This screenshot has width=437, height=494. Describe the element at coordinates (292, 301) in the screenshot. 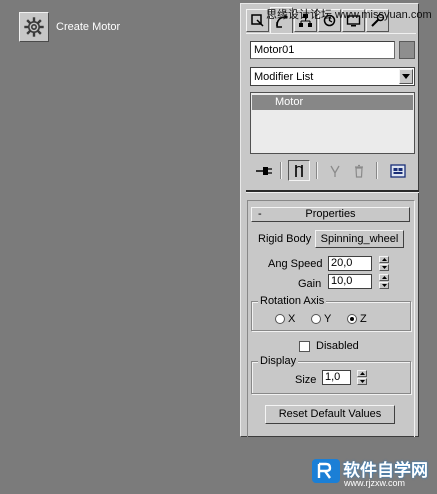

I see `rotation-axis-title: Rotation Axis` at that location.